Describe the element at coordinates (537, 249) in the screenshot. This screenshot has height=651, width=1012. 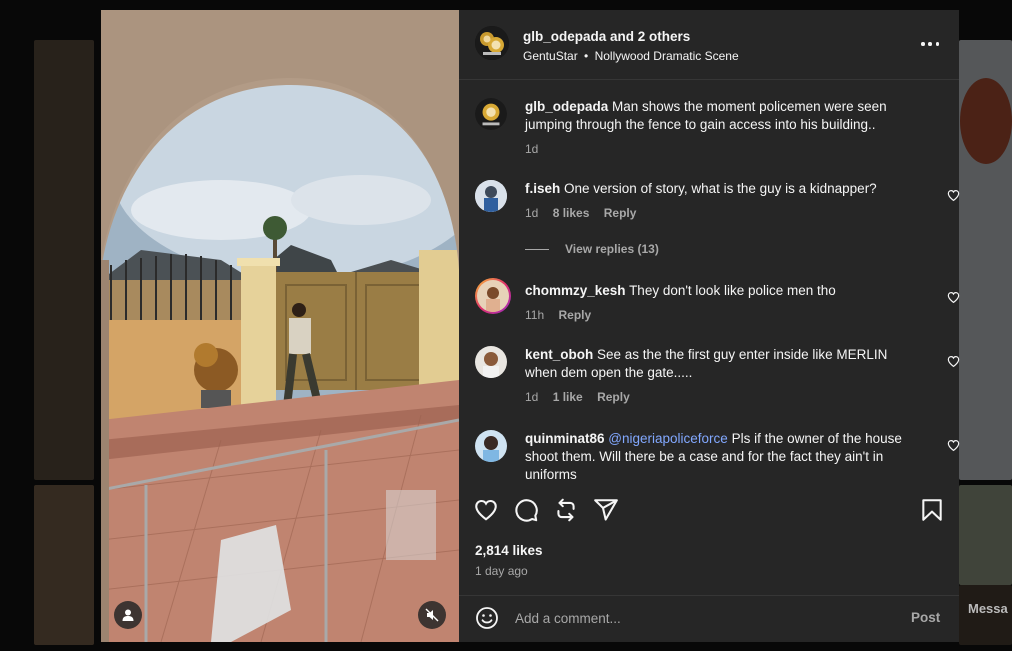
I see `view-replies-line` at that location.